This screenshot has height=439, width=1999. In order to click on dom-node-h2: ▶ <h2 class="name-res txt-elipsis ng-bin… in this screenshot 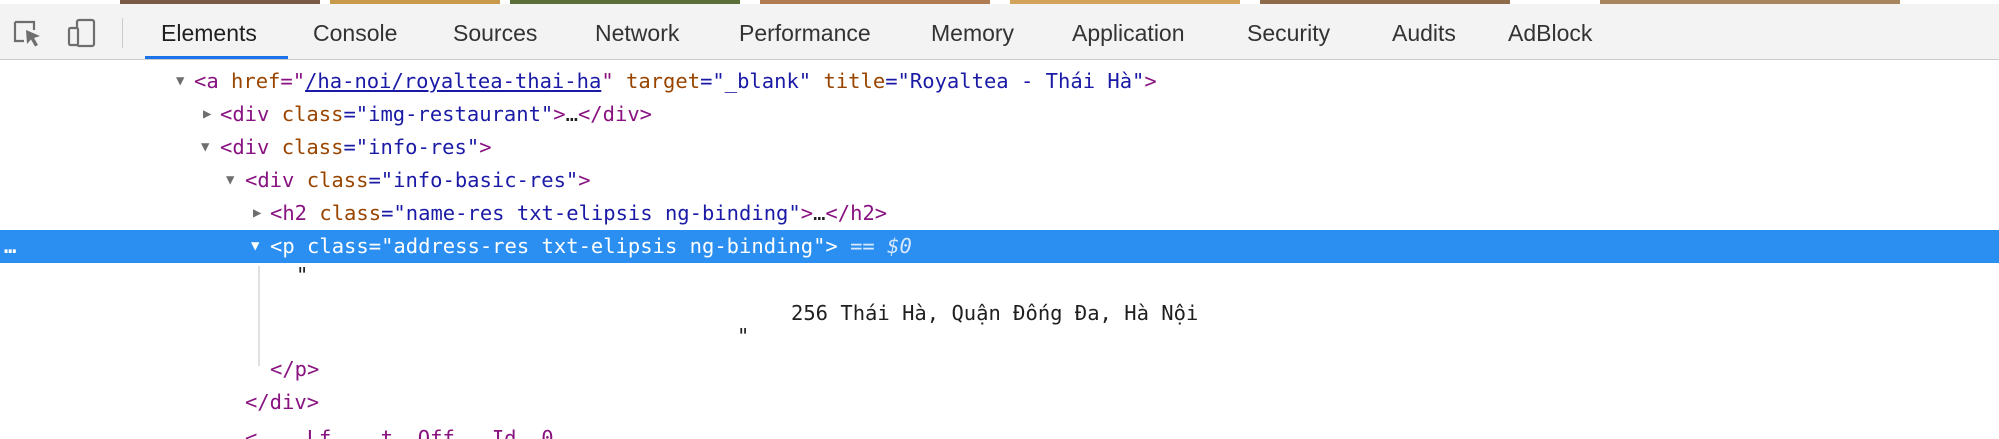, I will do `click(999, 213)`.